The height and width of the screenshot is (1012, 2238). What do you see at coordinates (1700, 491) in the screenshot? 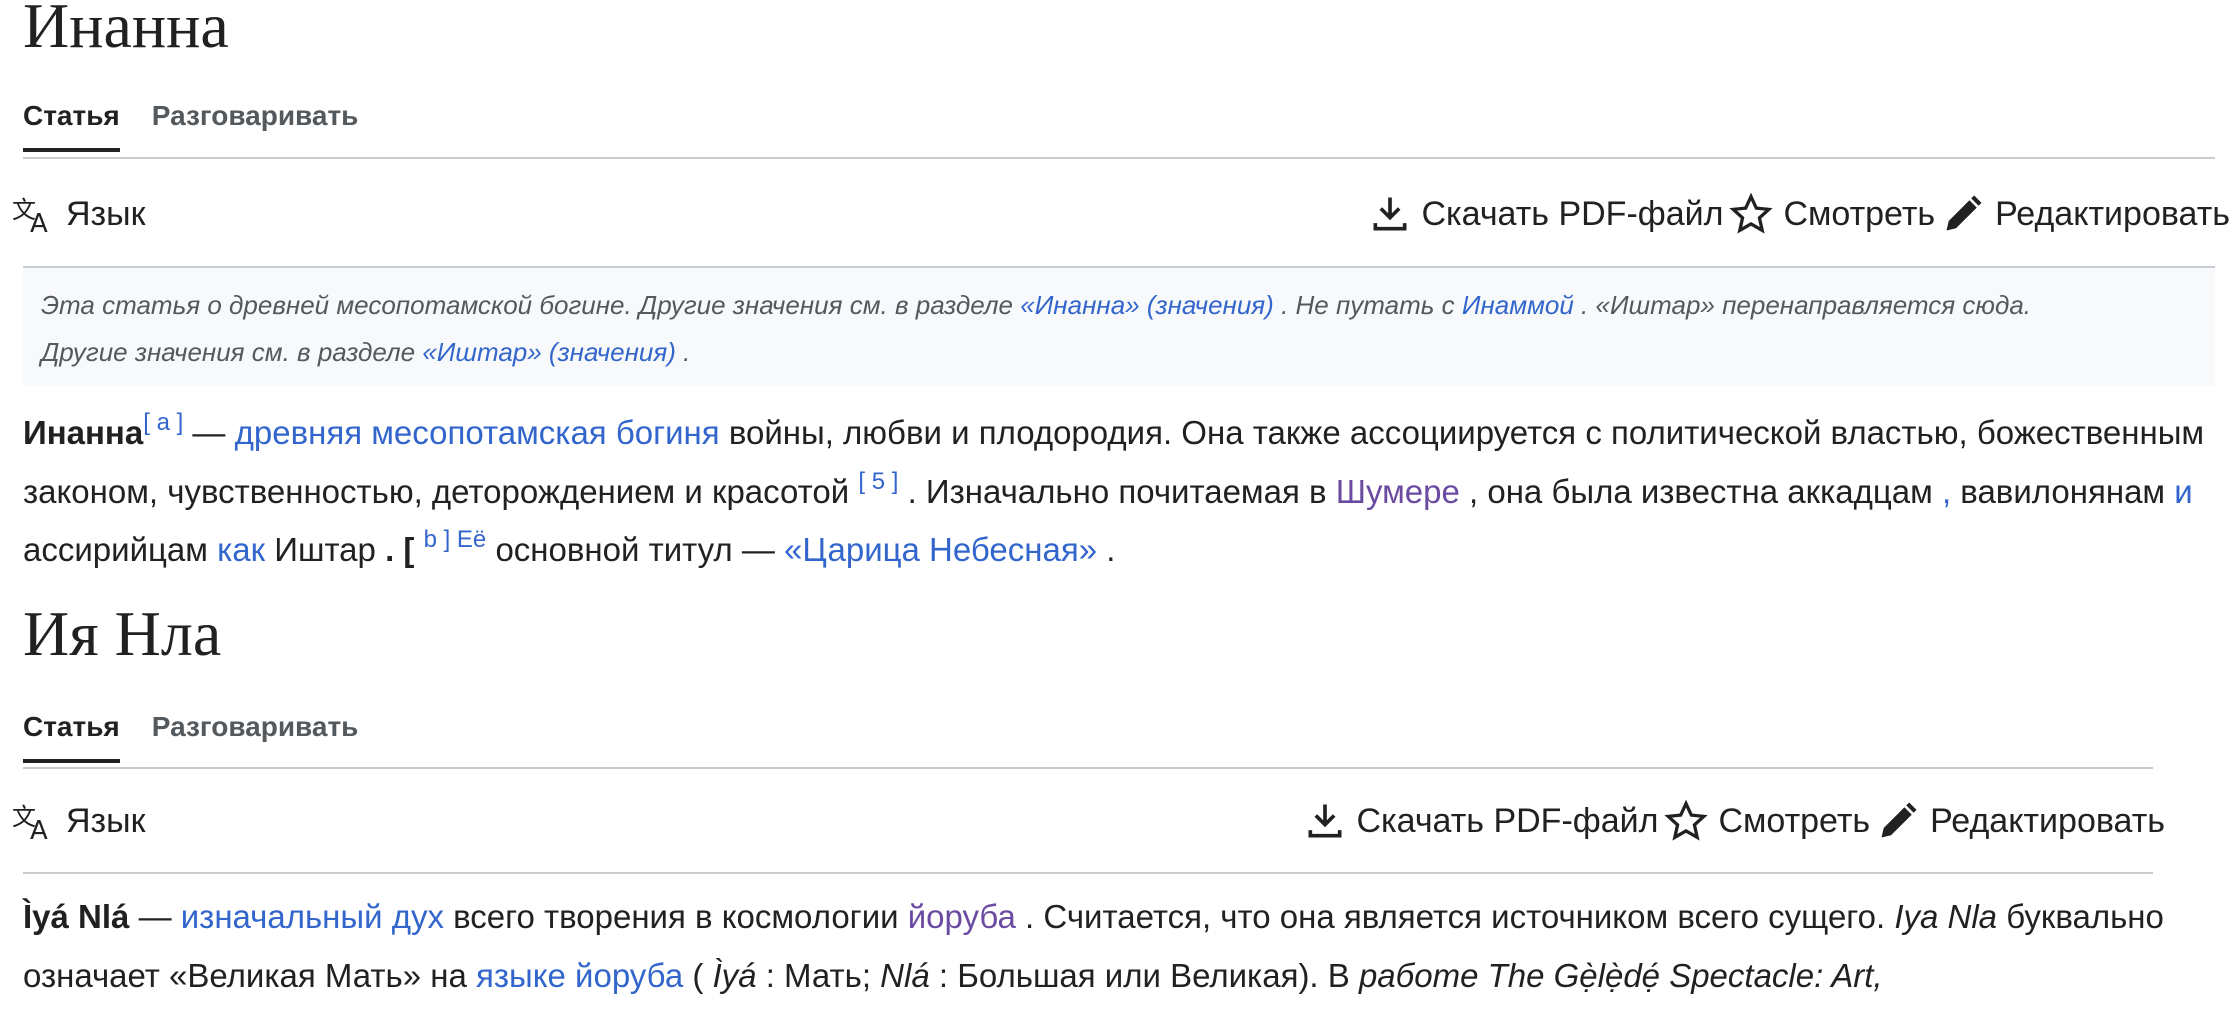
I see `body-text: , она была известна аккадцам` at bounding box center [1700, 491].